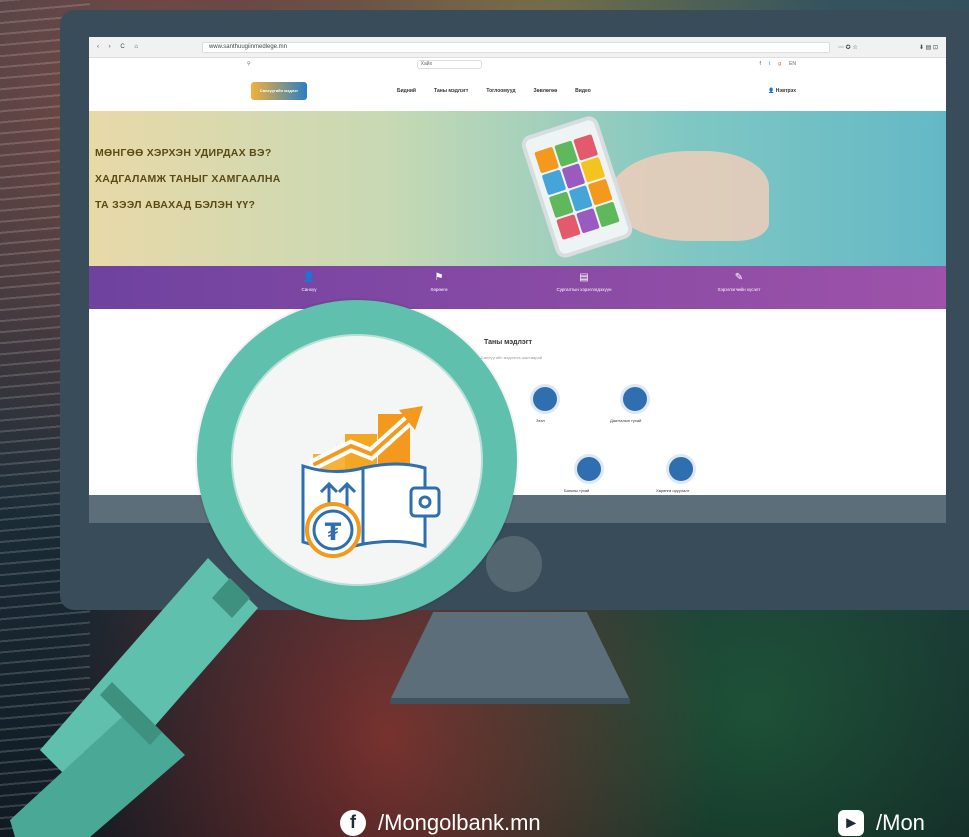 This screenshot has width=969, height=837. I want to click on facebook-icon: f, so click(353, 822).